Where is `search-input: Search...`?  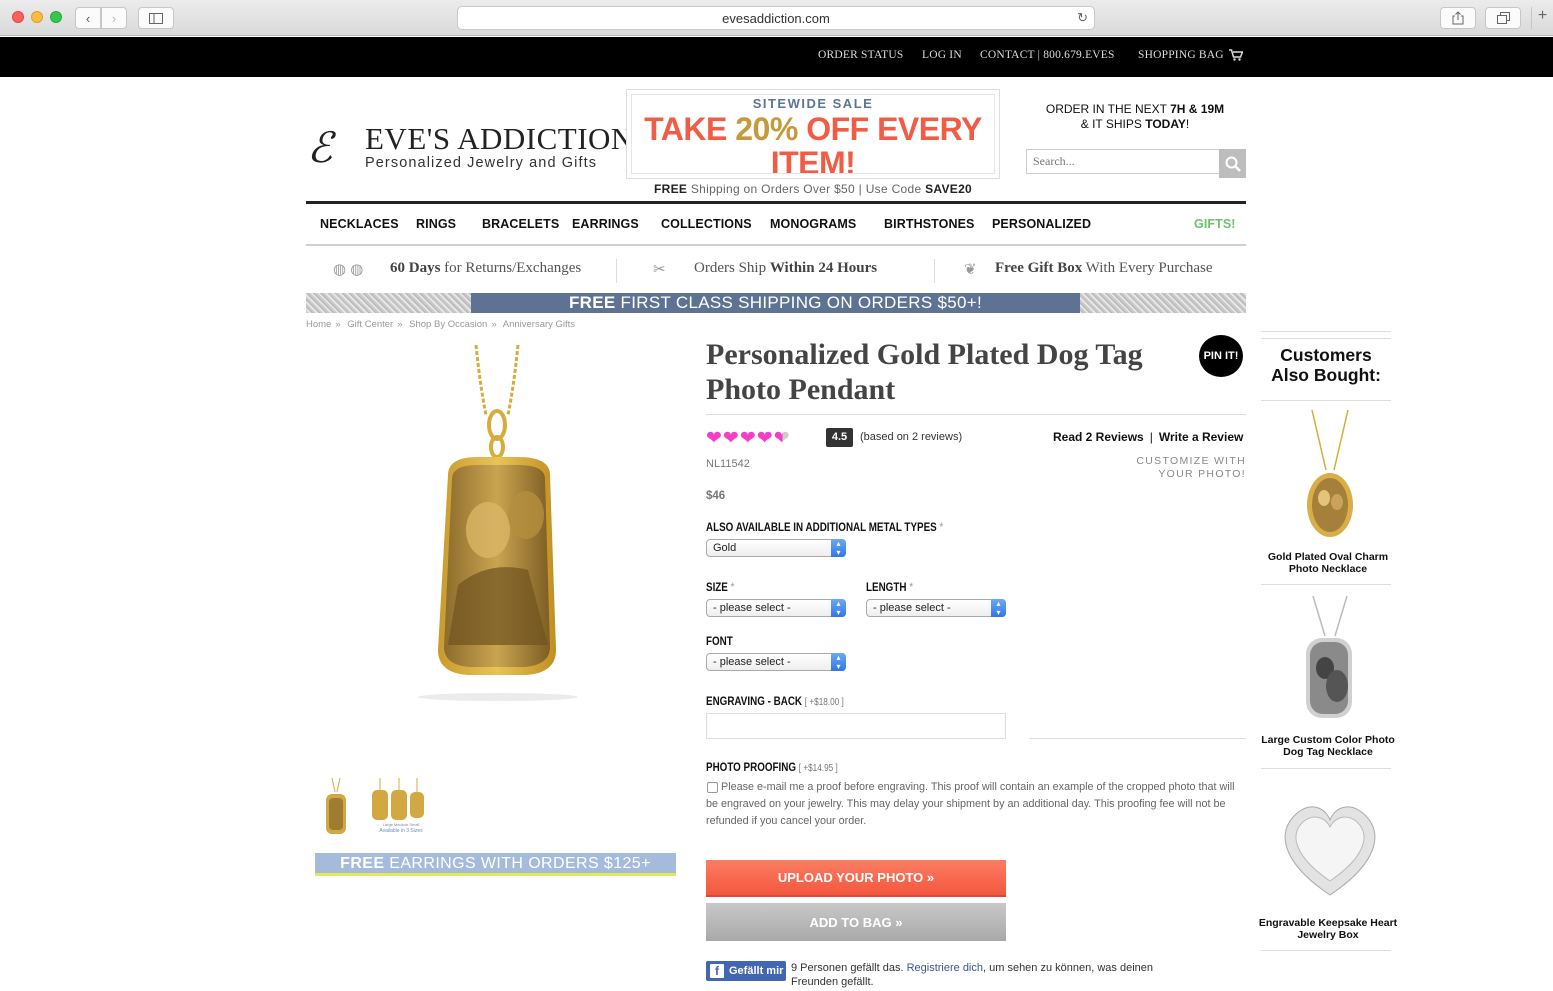 search-input: Search... is located at coordinates (1123, 161).